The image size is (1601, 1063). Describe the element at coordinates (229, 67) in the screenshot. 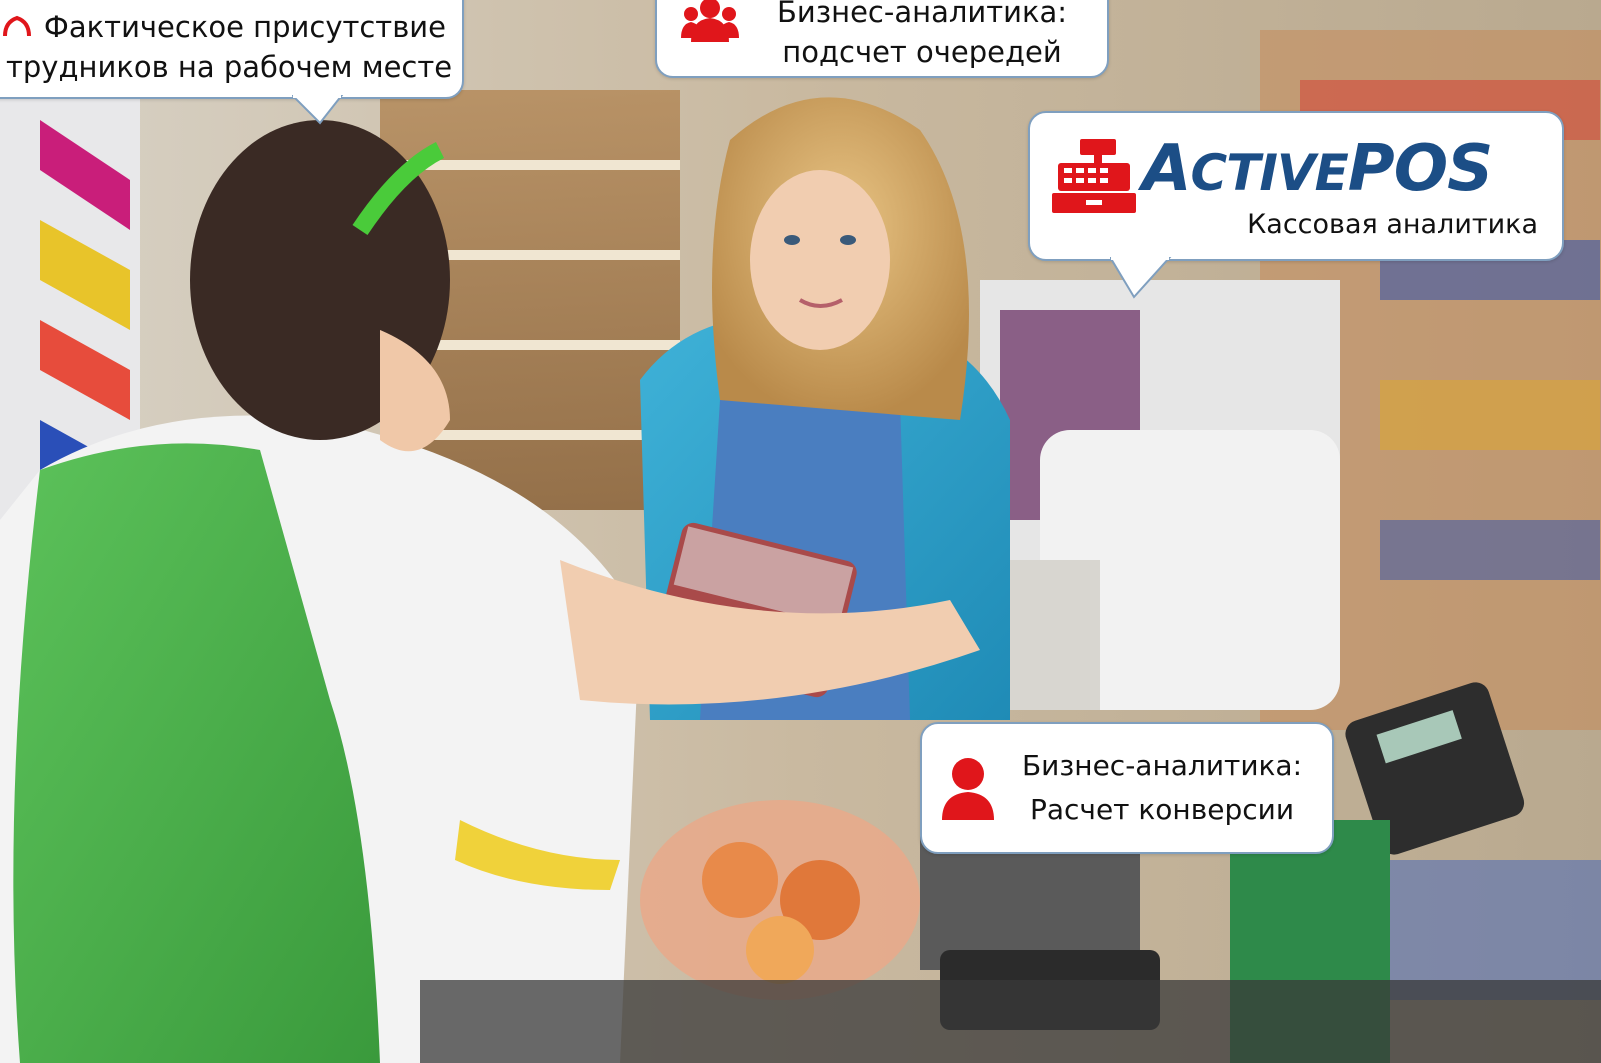

I see `presence-line2: трудников на рабочем месте` at that location.